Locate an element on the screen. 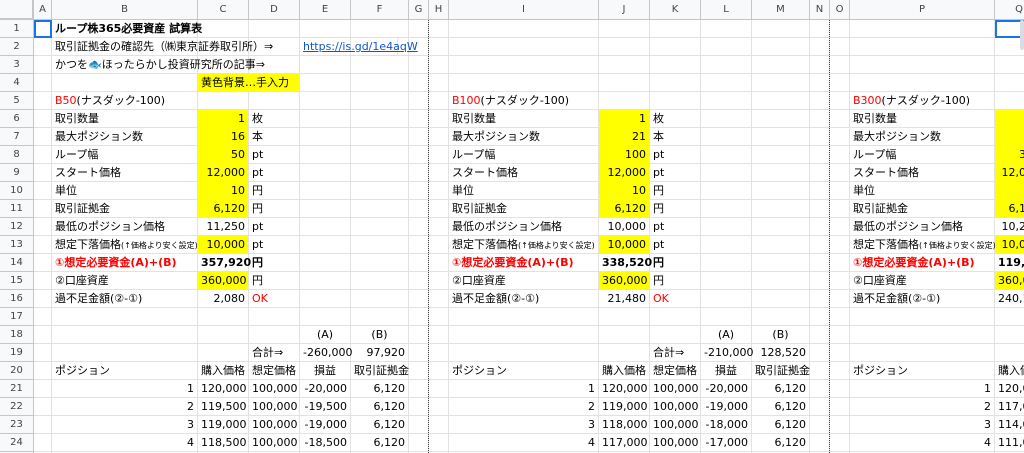 Image resolution: width=1024 pixels, height=453 pixels. section-title-2: B300(ナスダック-100) is located at coordinates (922, 101).